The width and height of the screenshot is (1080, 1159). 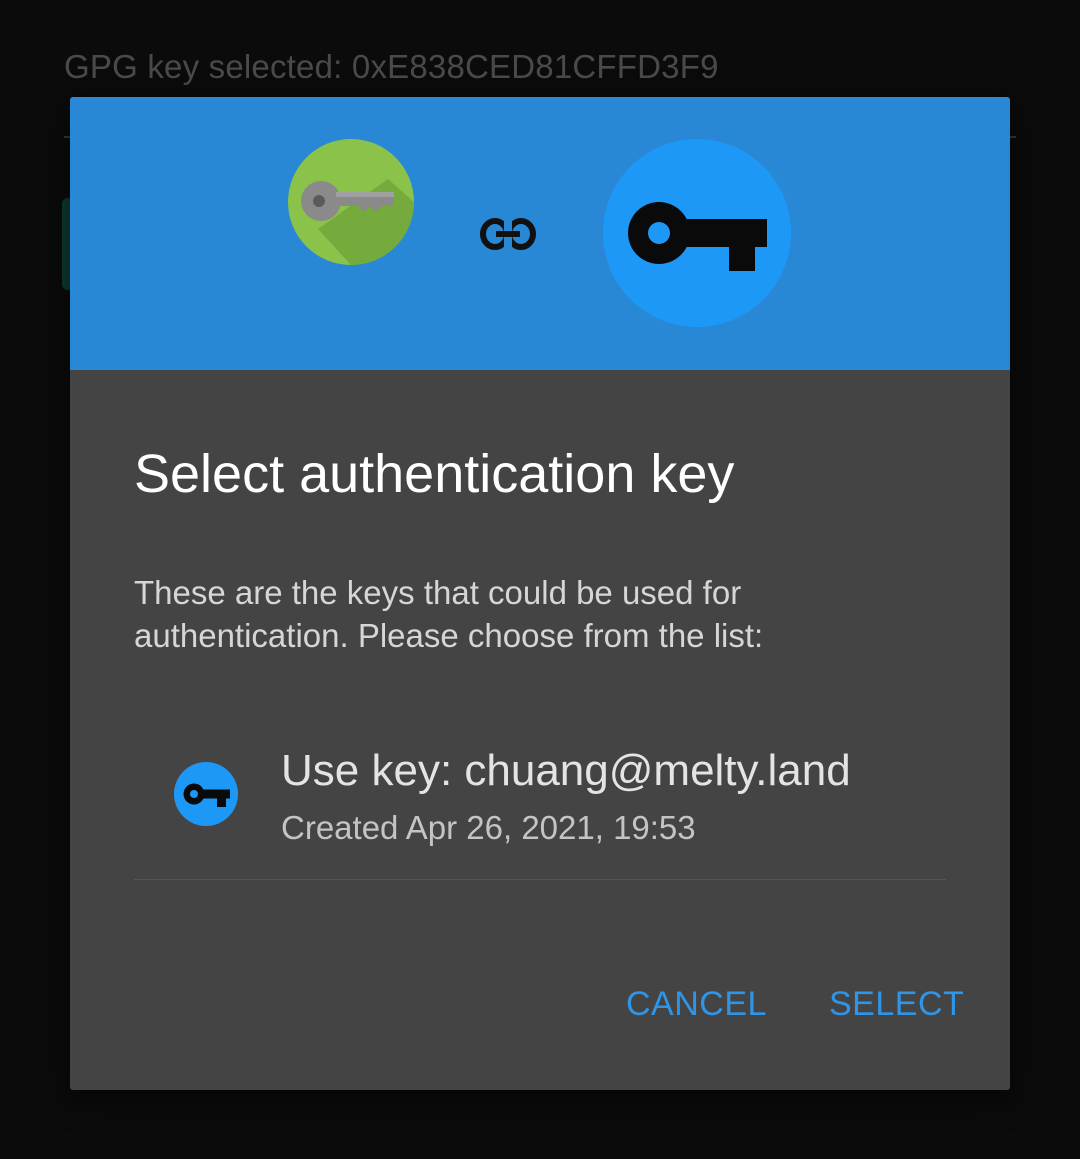 What do you see at coordinates (434, 474) in the screenshot?
I see `dialog-title: Select authentication key` at bounding box center [434, 474].